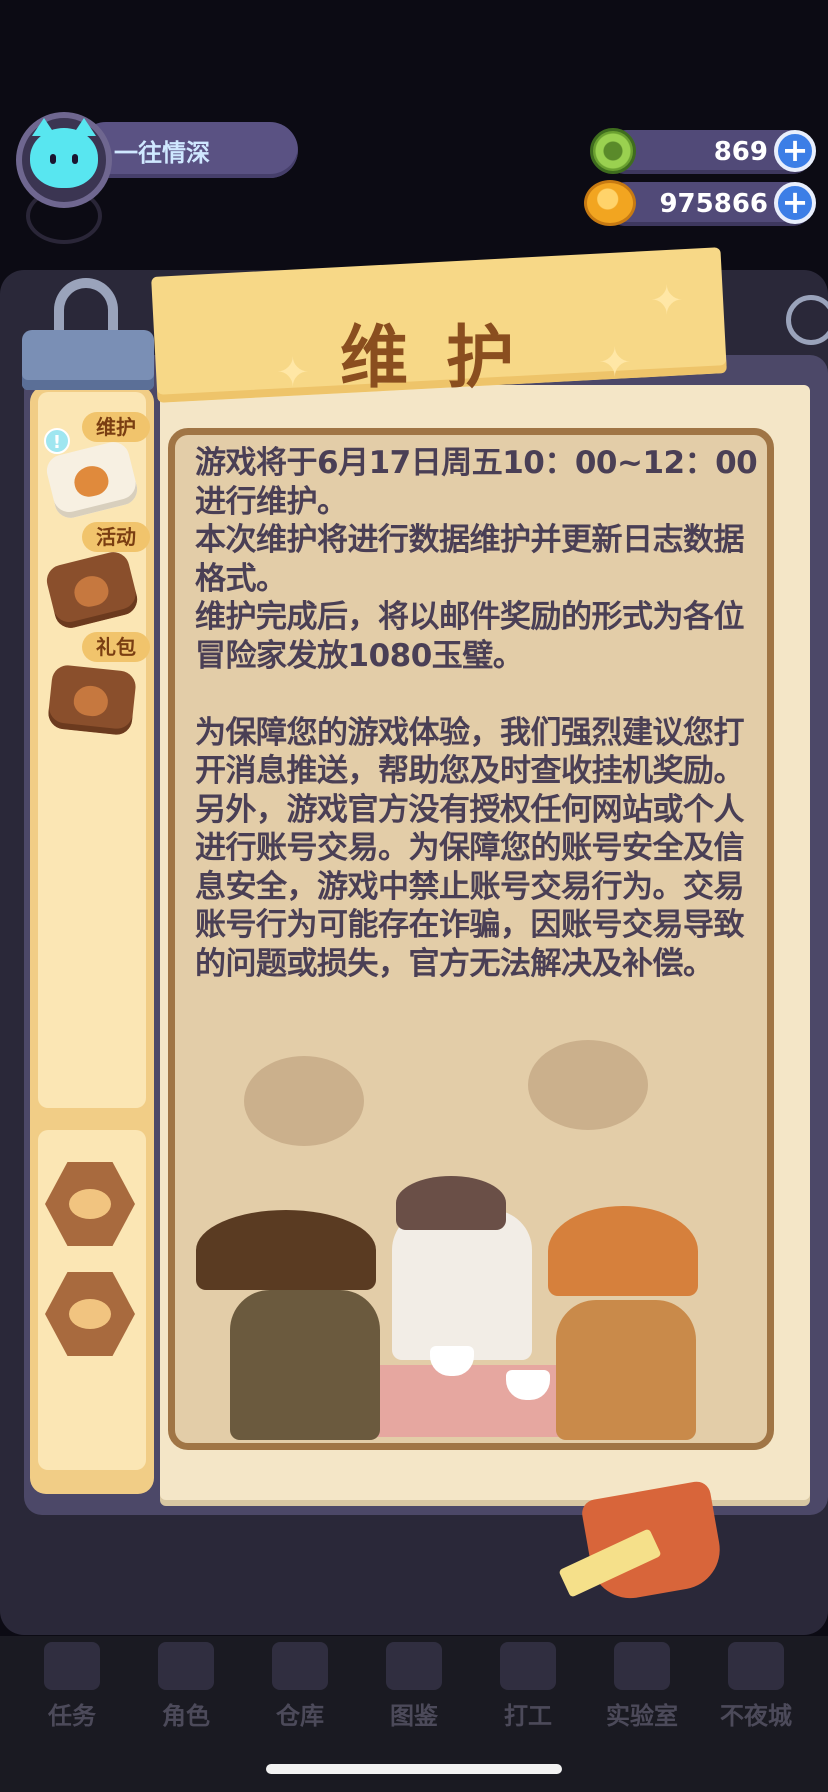 The image size is (828, 1792). I want to click on alert-icon: !, so click(57, 441).